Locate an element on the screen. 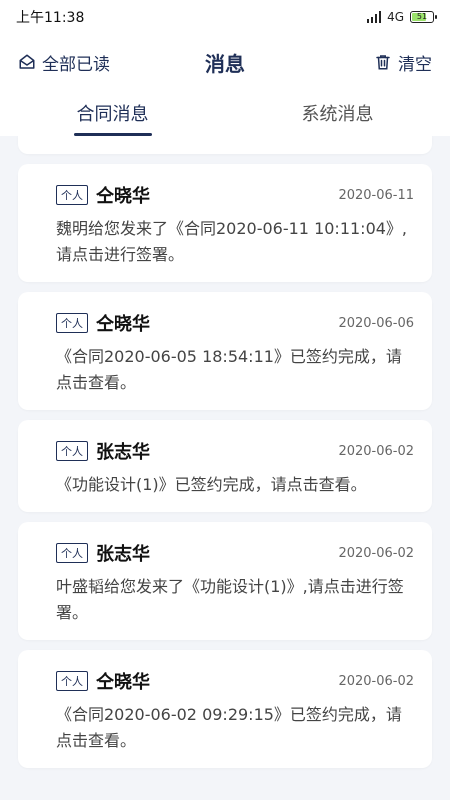 This screenshot has height=800, width=450. message-date: 2020-06-11 is located at coordinates (376, 195).